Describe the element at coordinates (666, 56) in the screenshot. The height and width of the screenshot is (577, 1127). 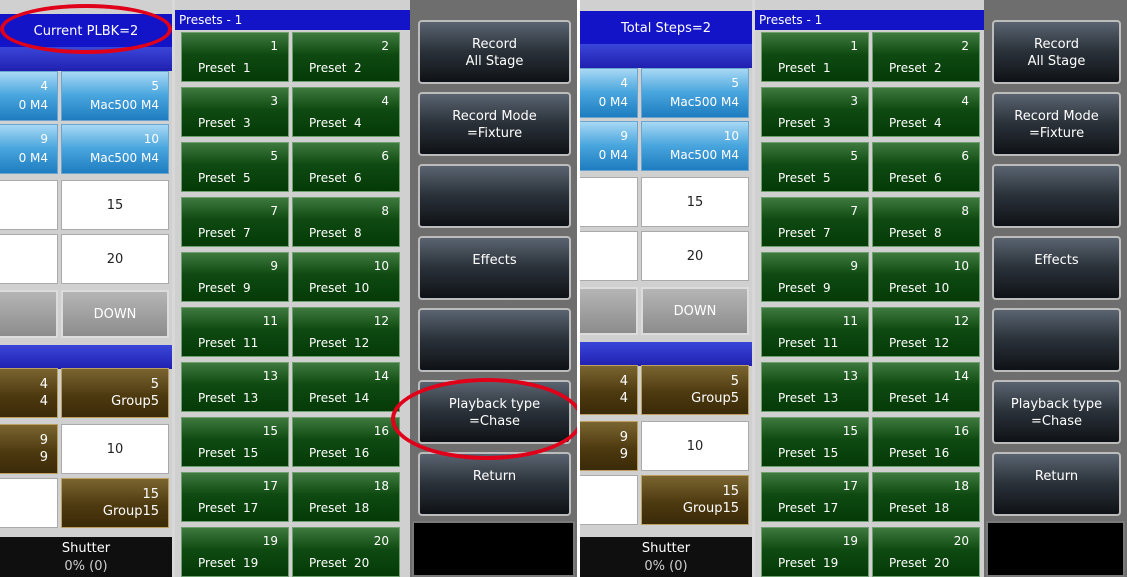
I see `fixture-bar` at that location.